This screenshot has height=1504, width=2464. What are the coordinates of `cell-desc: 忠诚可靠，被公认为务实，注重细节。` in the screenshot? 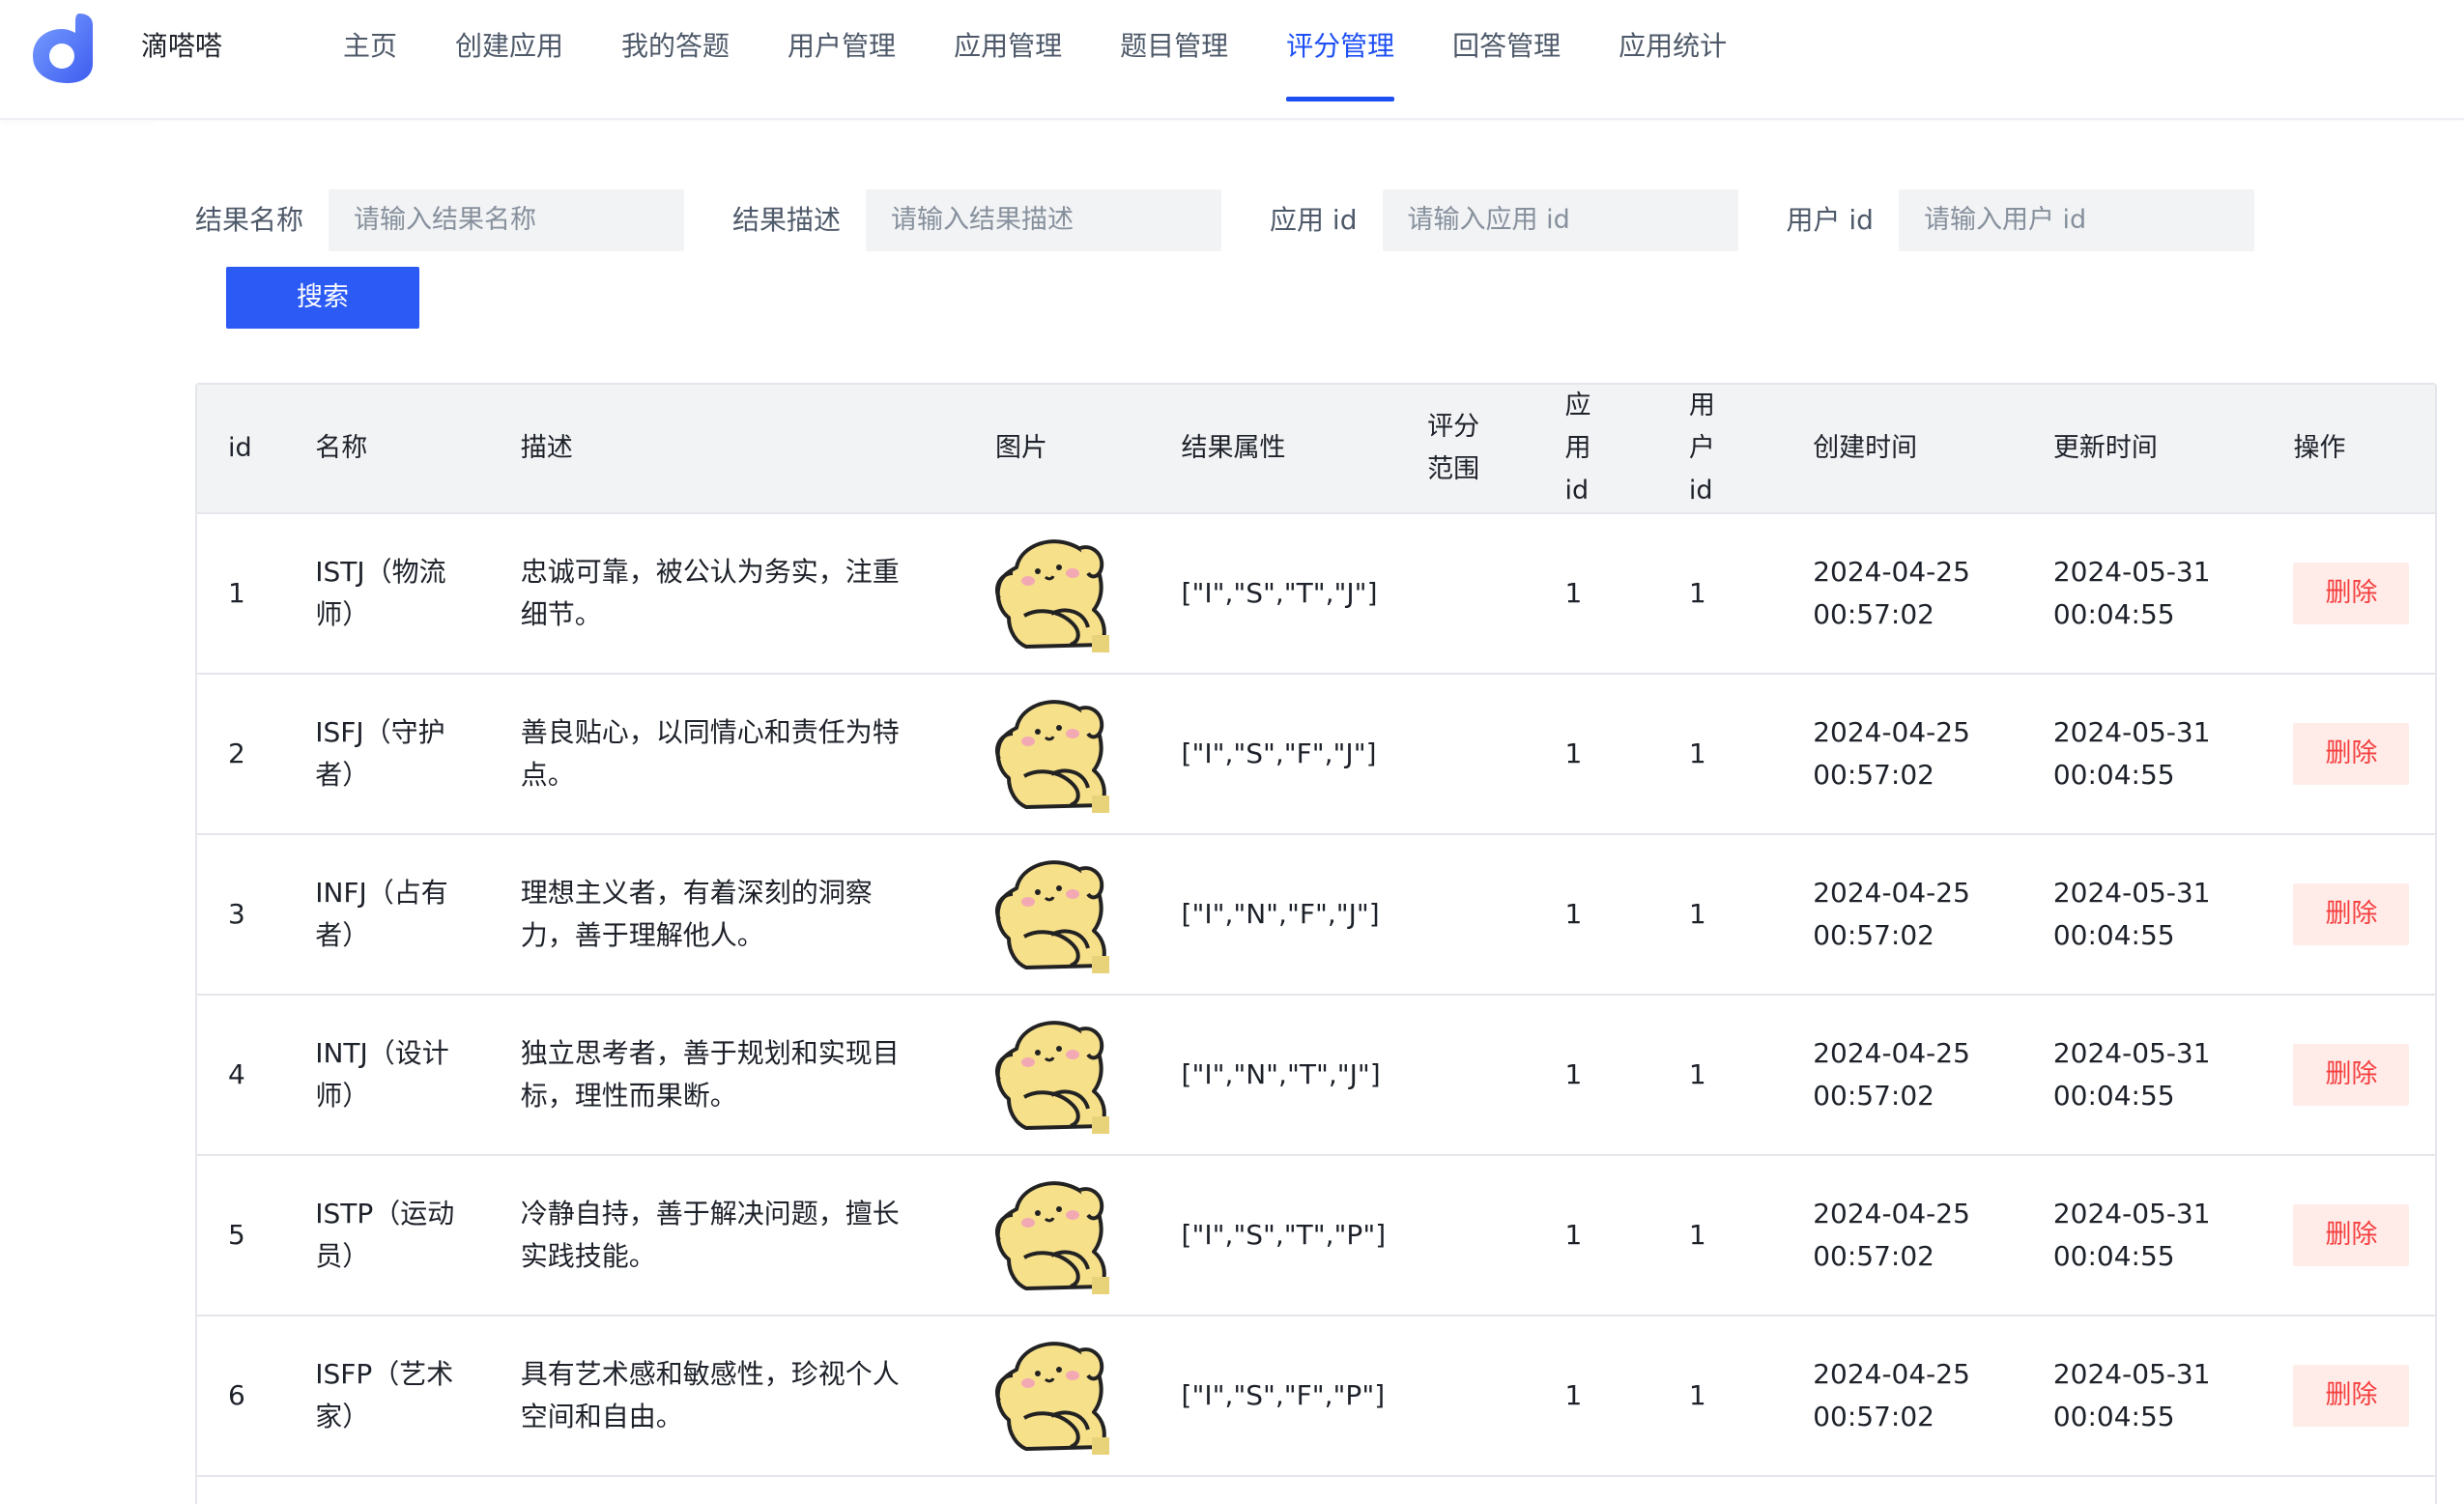 It's located at (710, 593).